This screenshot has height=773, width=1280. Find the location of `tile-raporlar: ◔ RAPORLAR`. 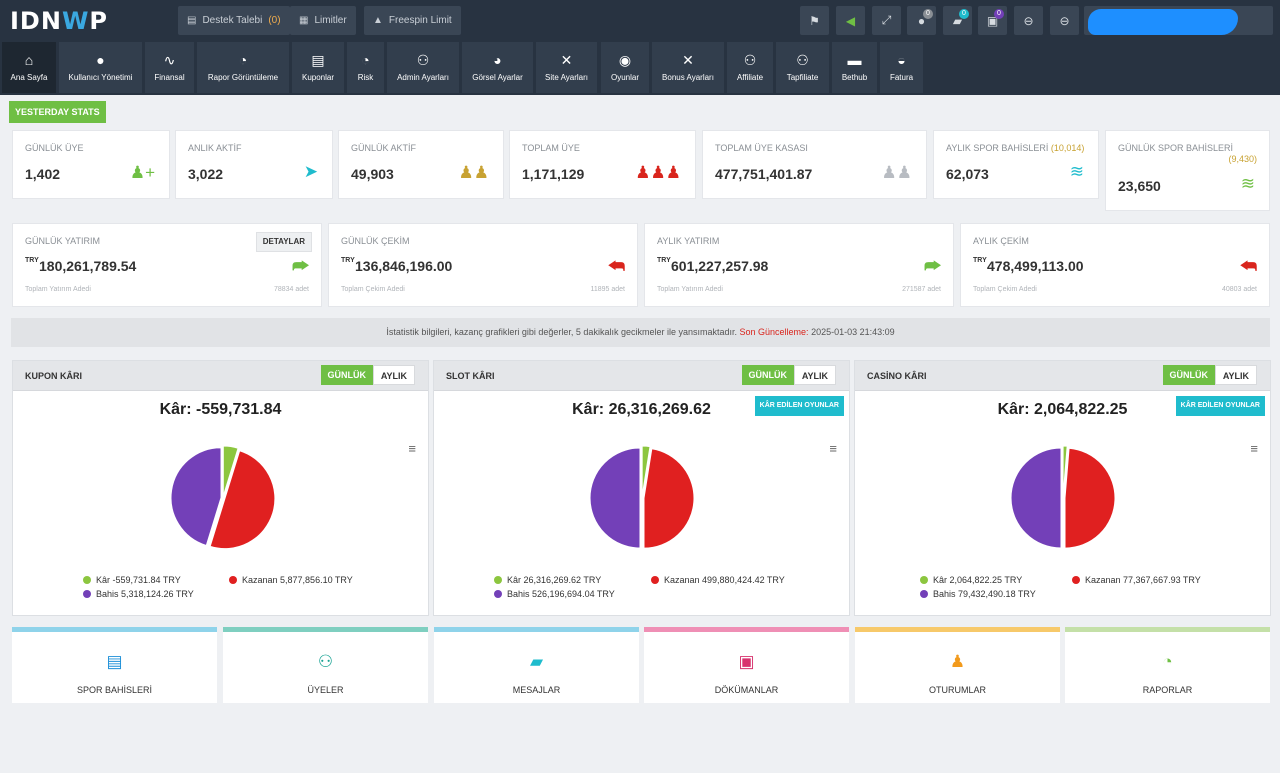

tile-raporlar: ◔ RAPORLAR is located at coordinates (1167, 665).